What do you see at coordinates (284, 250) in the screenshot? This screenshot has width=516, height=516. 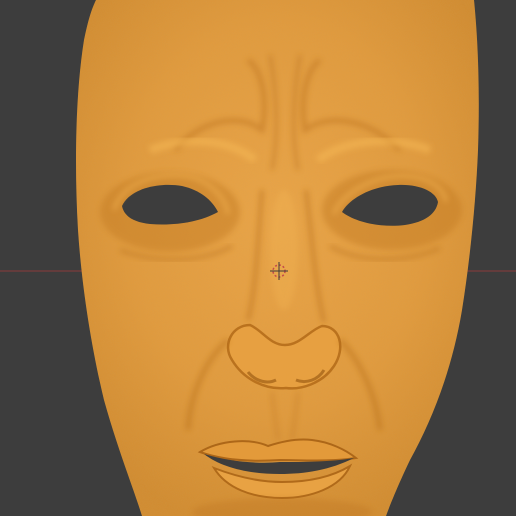 I see `nose-bridge-highlight` at bounding box center [284, 250].